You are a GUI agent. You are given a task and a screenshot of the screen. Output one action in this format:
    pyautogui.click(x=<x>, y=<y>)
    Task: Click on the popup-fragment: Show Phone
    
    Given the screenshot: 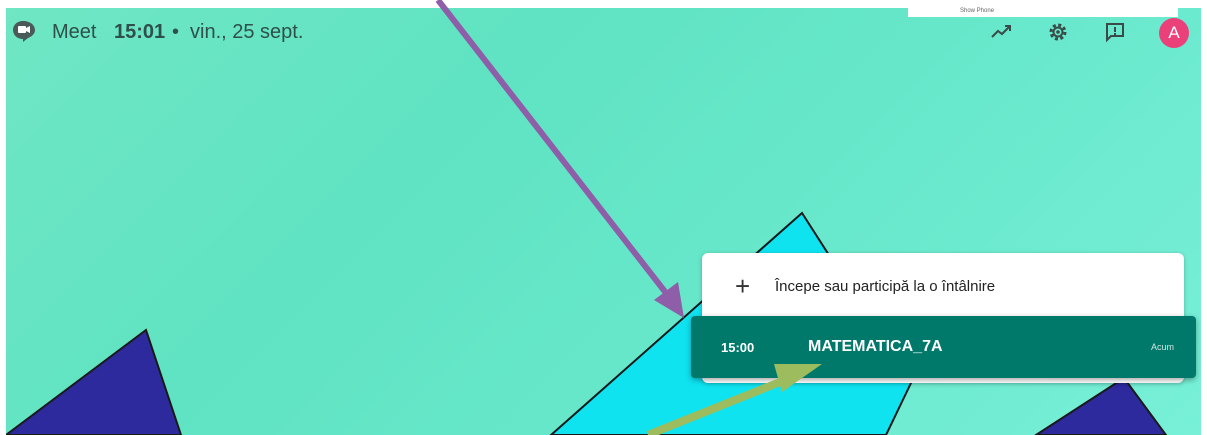 What is the action you would take?
    pyautogui.click(x=1043, y=8)
    